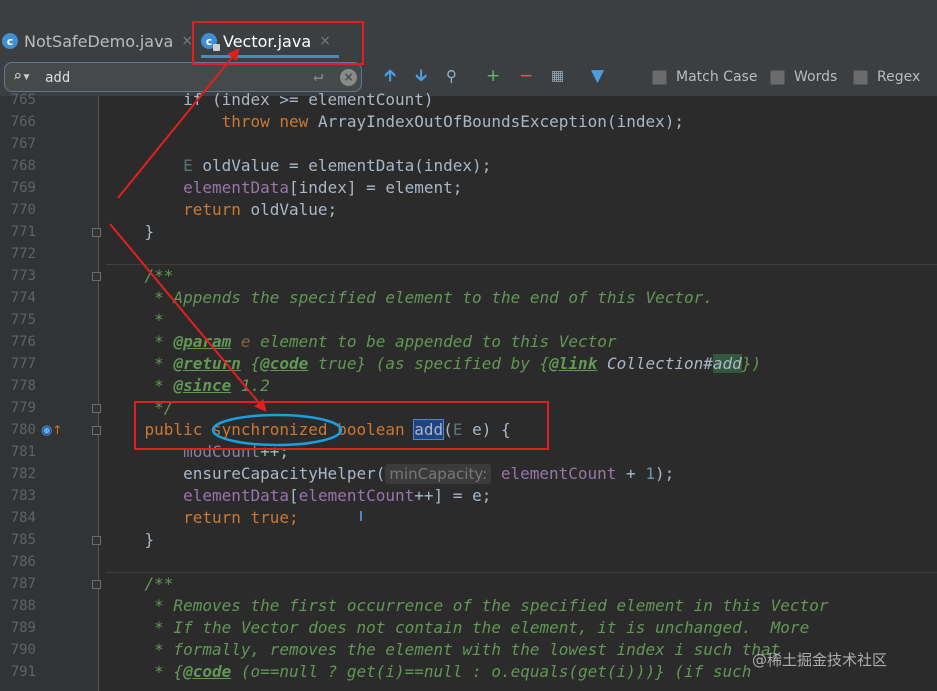  I want to click on watermark: @稀土掘金技术社区, so click(820, 660).